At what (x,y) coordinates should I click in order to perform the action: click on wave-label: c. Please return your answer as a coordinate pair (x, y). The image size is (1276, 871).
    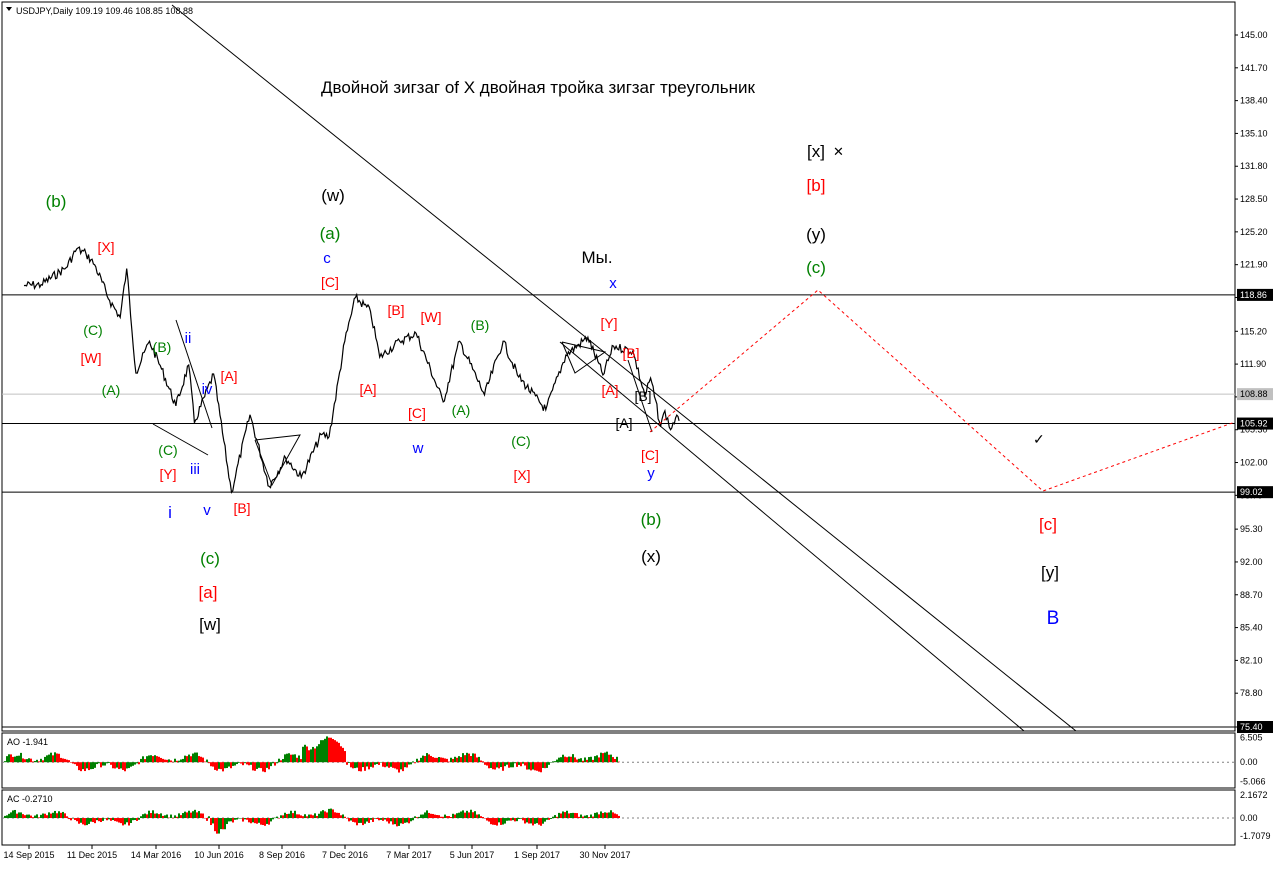
    Looking at the image, I should click on (327, 258).